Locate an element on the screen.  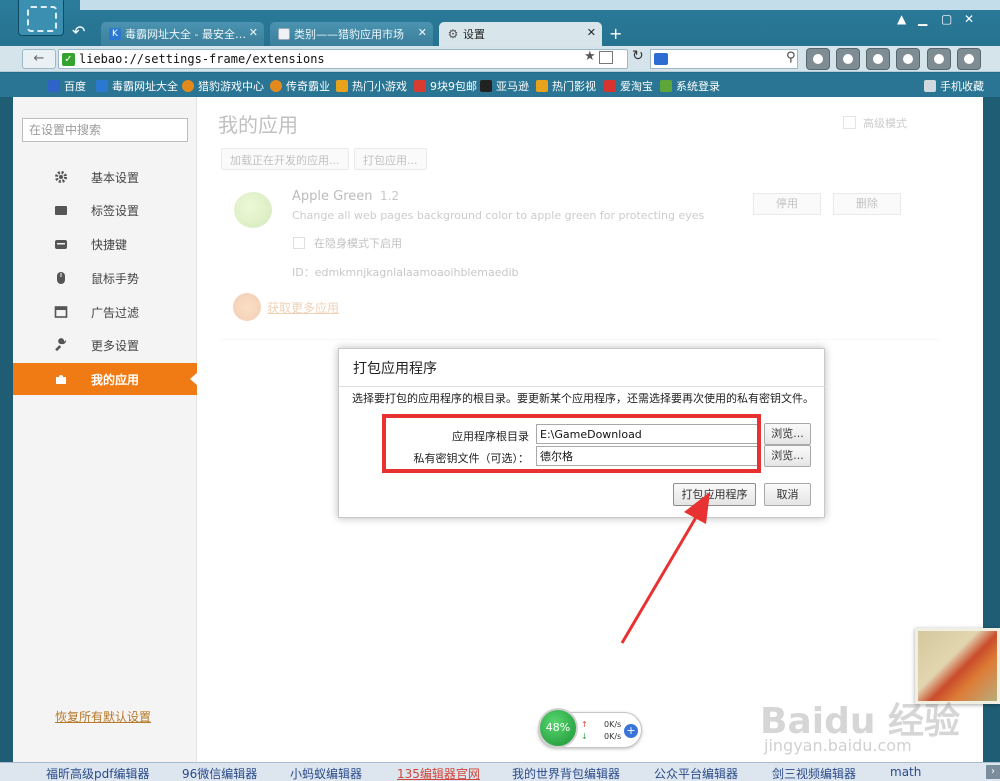
restore-defaults-link: 恢复所有默认设置 is located at coordinates (103, 716).